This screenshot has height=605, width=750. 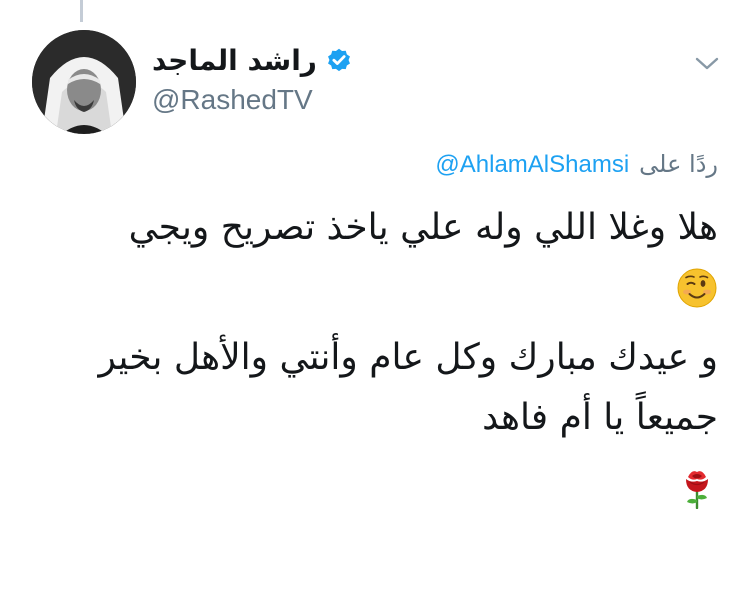 What do you see at coordinates (600, 417) in the screenshot?
I see `tweet-text-line: جميعاً يا أم فاهد` at bounding box center [600, 417].